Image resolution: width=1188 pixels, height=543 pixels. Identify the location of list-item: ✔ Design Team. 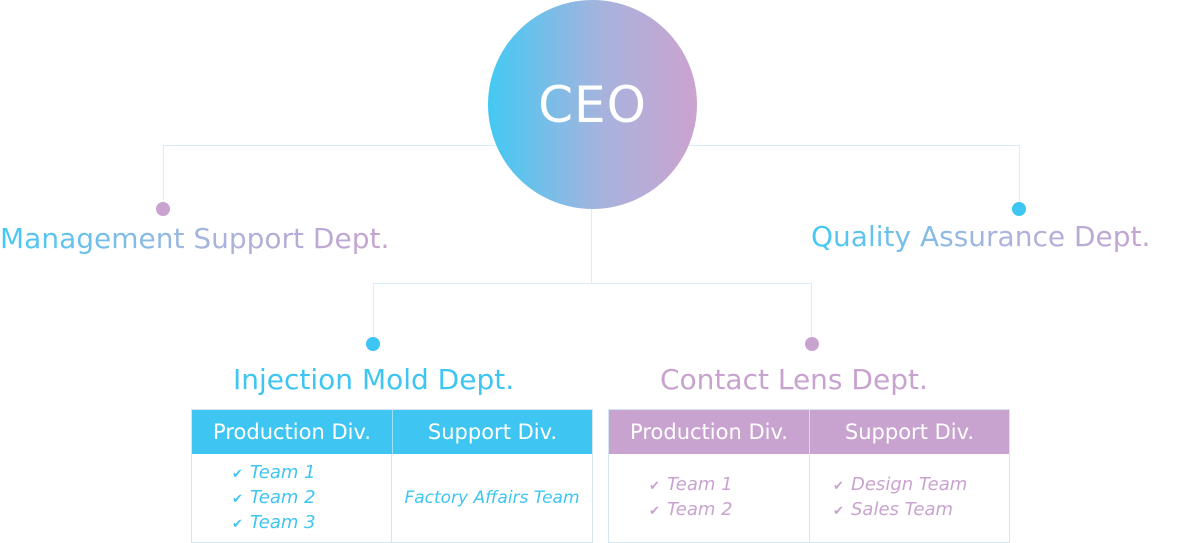
(918, 485).